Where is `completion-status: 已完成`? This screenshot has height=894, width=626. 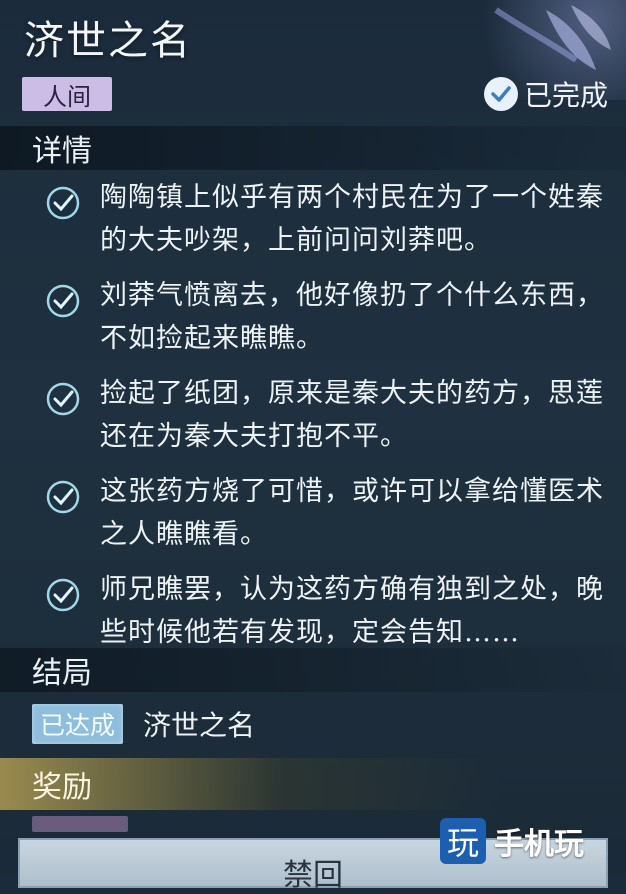 completion-status: 已完成 is located at coordinates (545, 94).